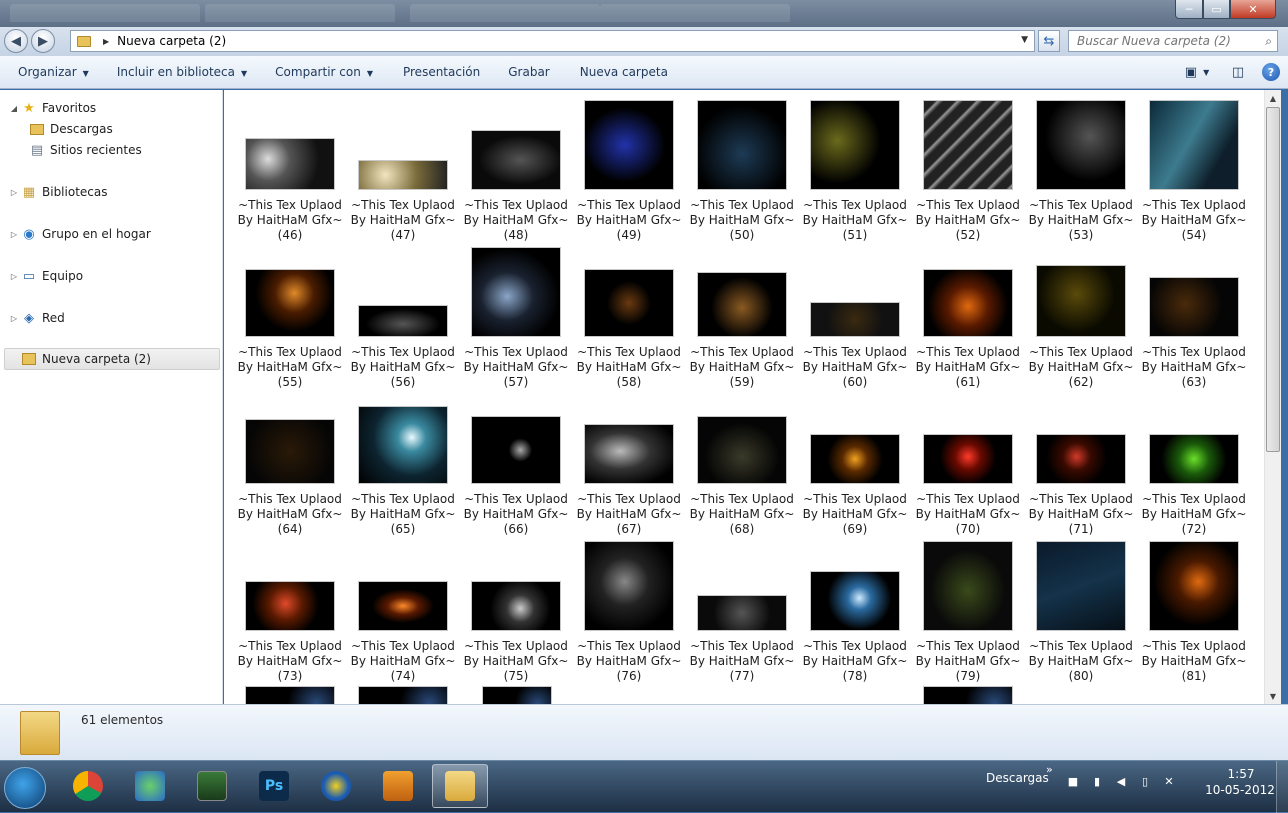  Describe the element at coordinates (742, 661) in the screenshot. I see `file-name: ~This Tex Uplaod By HaitHaM Gfx~ (77)` at that location.